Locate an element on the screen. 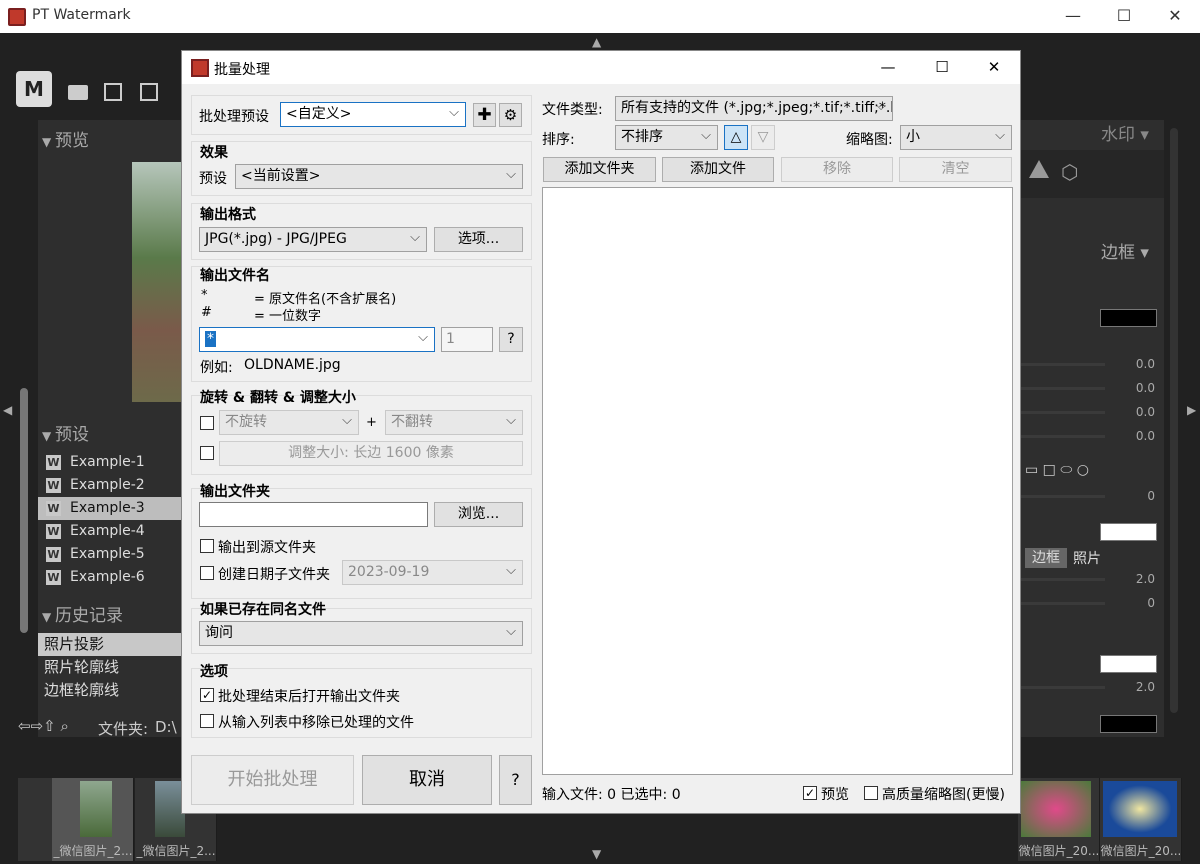 The width and height of the screenshot is (1200, 864). rotate-checkbox is located at coordinates (207, 423).